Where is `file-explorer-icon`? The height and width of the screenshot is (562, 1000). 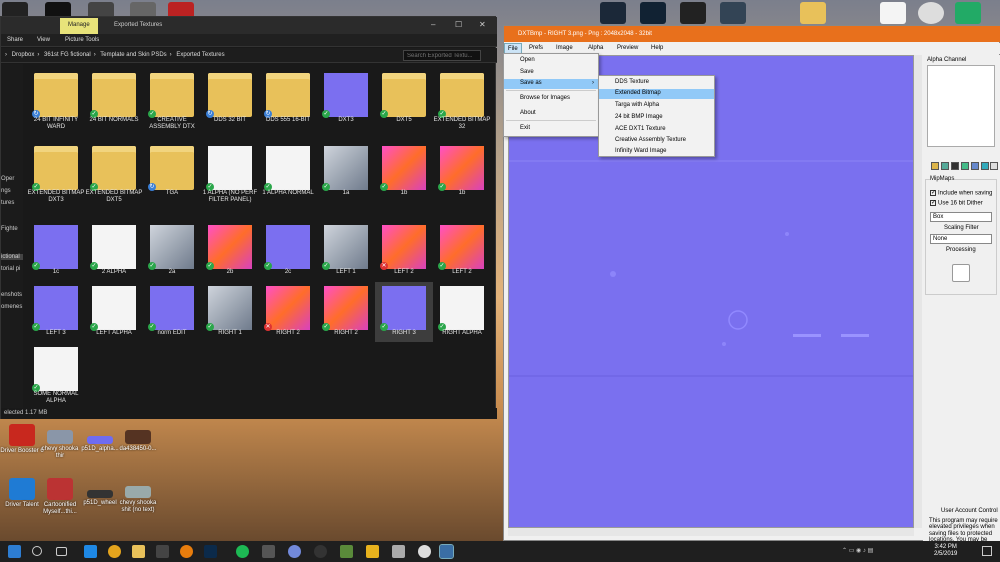
file-explorer-icon is located at coordinates (138, 551).